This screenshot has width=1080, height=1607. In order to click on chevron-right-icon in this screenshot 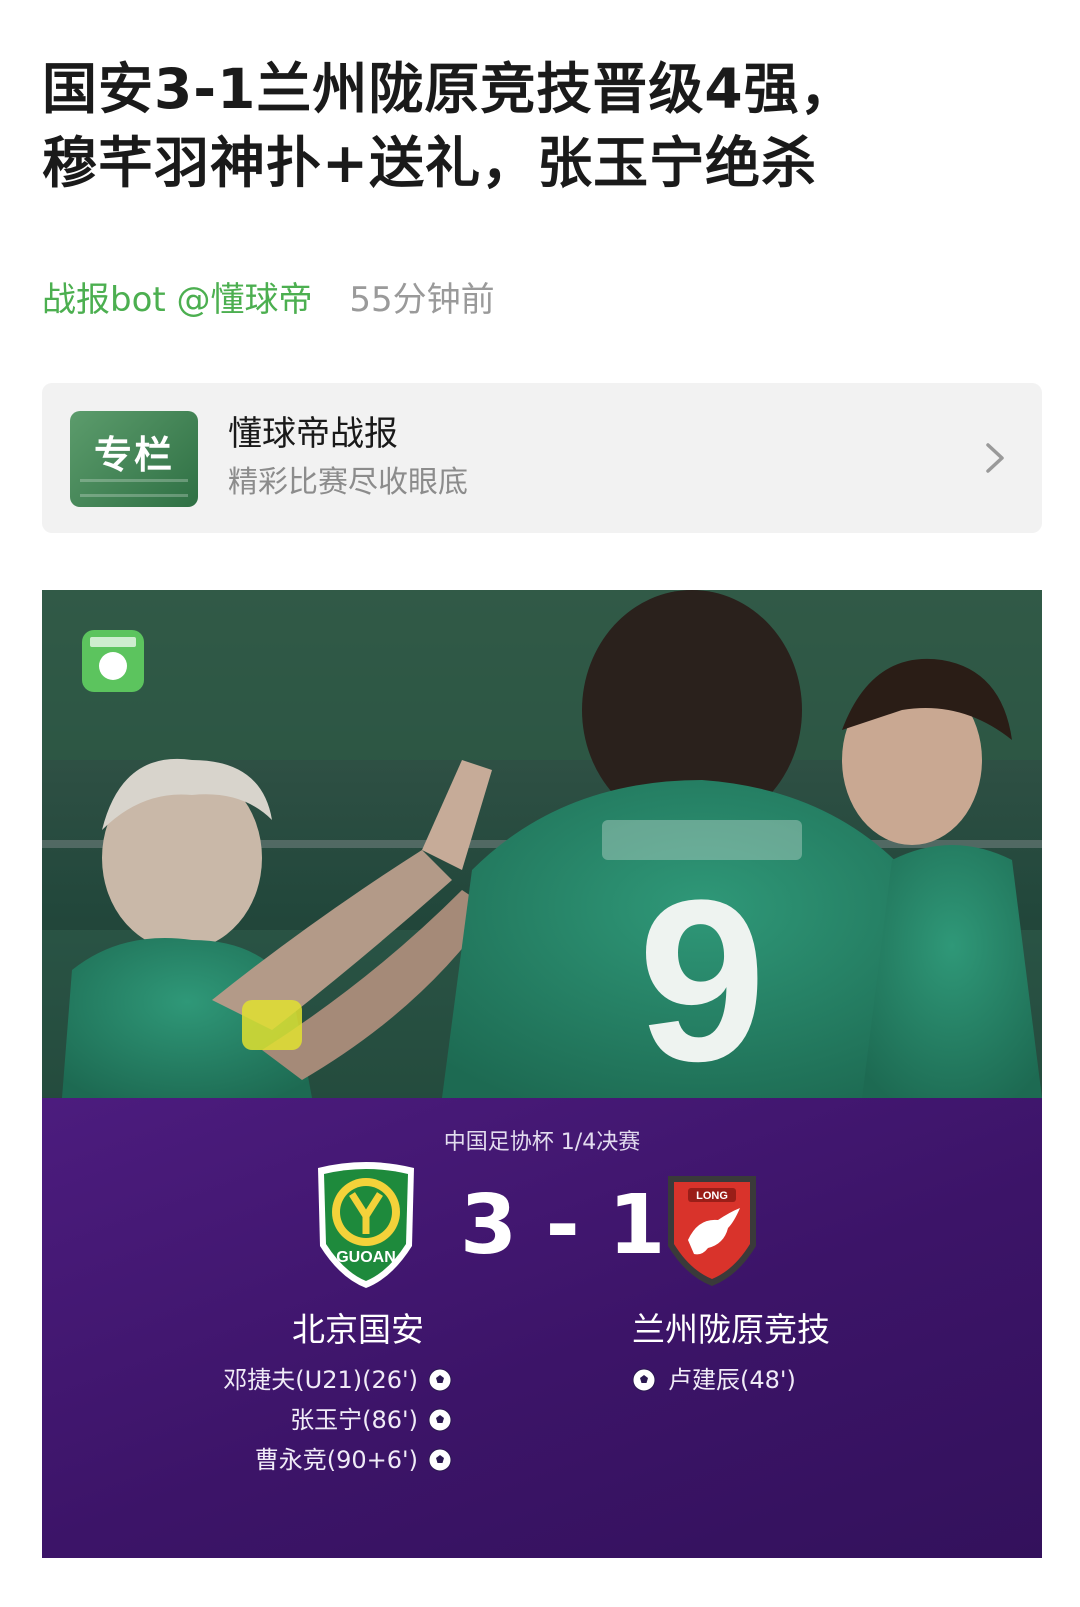, I will do `click(995, 458)`.